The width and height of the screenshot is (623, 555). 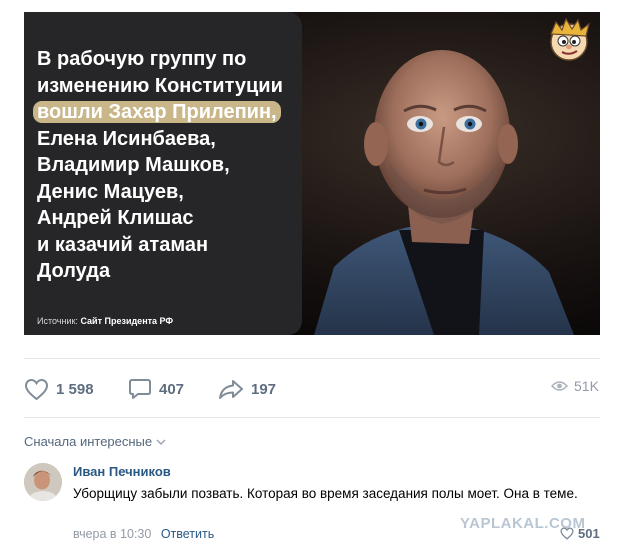 What do you see at coordinates (57, 321) in the screenshot?
I see `source-label: Источник:` at bounding box center [57, 321].